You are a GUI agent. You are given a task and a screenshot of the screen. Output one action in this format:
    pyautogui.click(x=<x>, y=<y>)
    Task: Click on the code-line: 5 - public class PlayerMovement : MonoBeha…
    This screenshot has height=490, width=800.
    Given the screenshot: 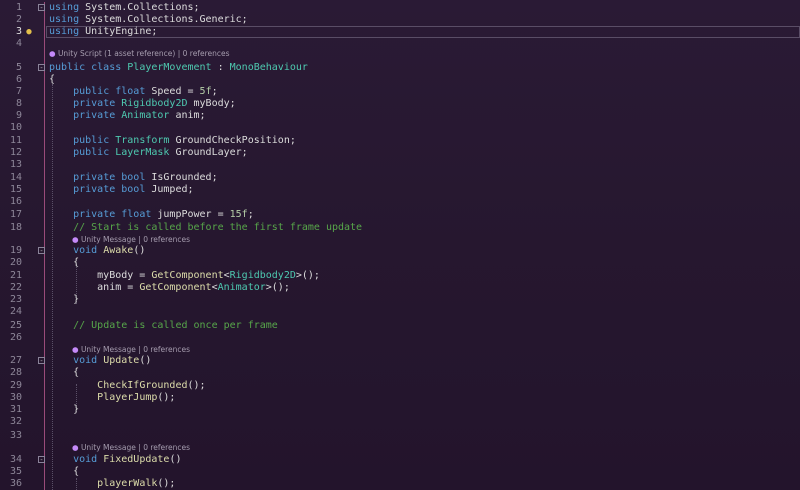 What is the action you would take?
    pyautogui.click(x=400, y=68)
    